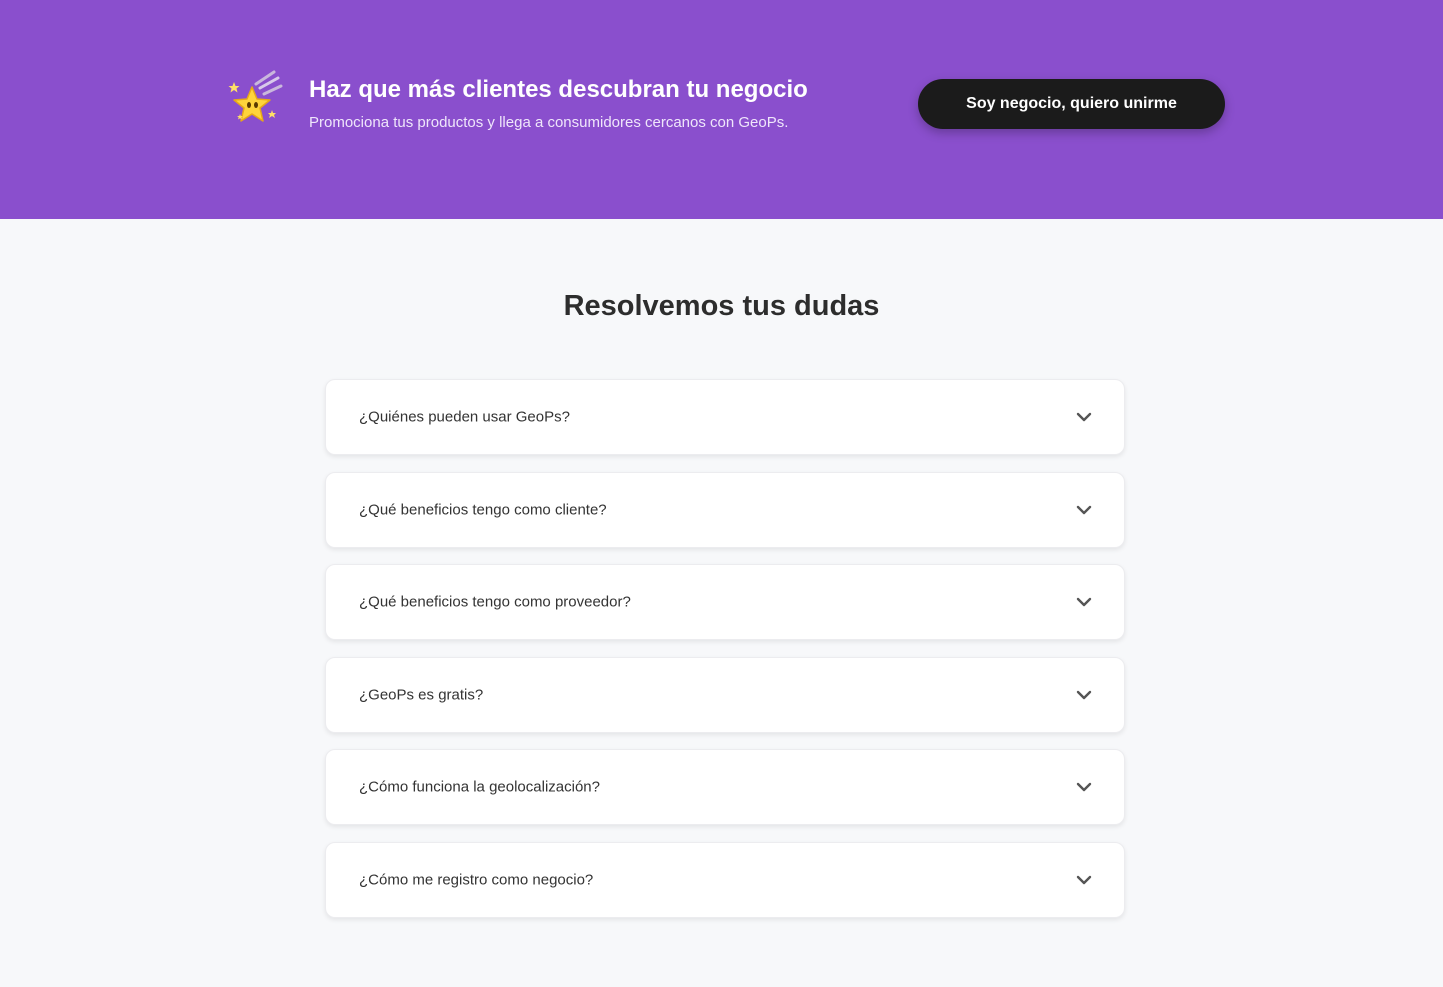 The width and height of the screenshot is (1443, 987). I want to click on faq-question: ¿Cómo me registro como negocio?, so click(476, 880).